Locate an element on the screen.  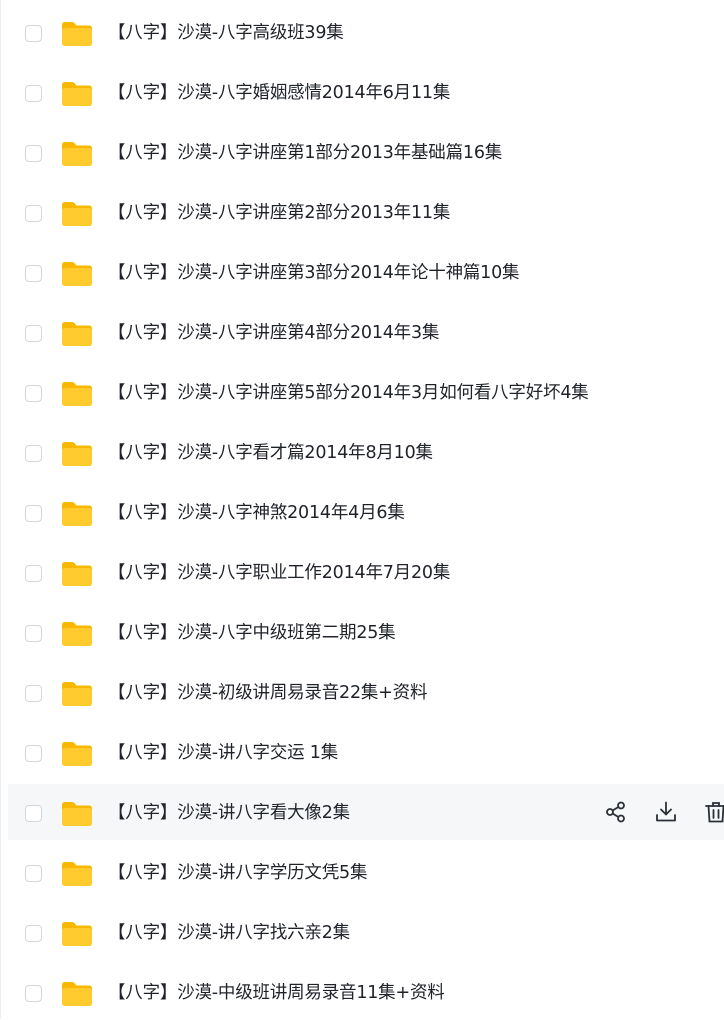
file-row: 【八字】沙漠-八字职业工作2014年7月20集 is located at coordinates (366, 572).